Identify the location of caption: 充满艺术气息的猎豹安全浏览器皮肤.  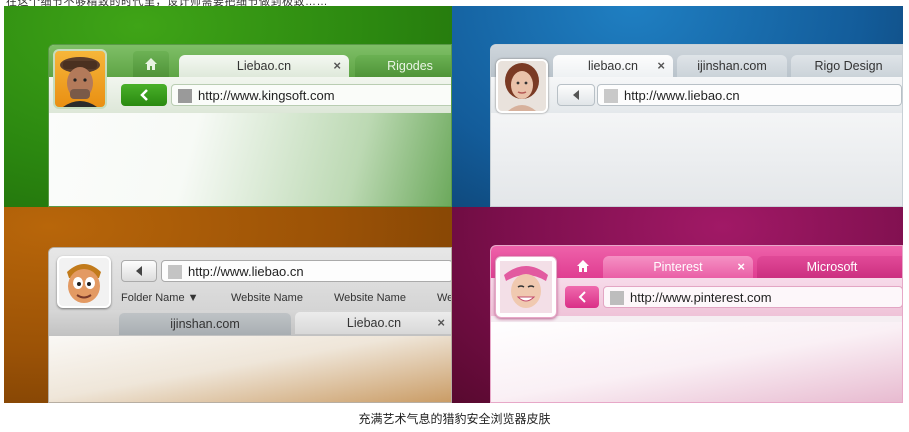
(454, 419).